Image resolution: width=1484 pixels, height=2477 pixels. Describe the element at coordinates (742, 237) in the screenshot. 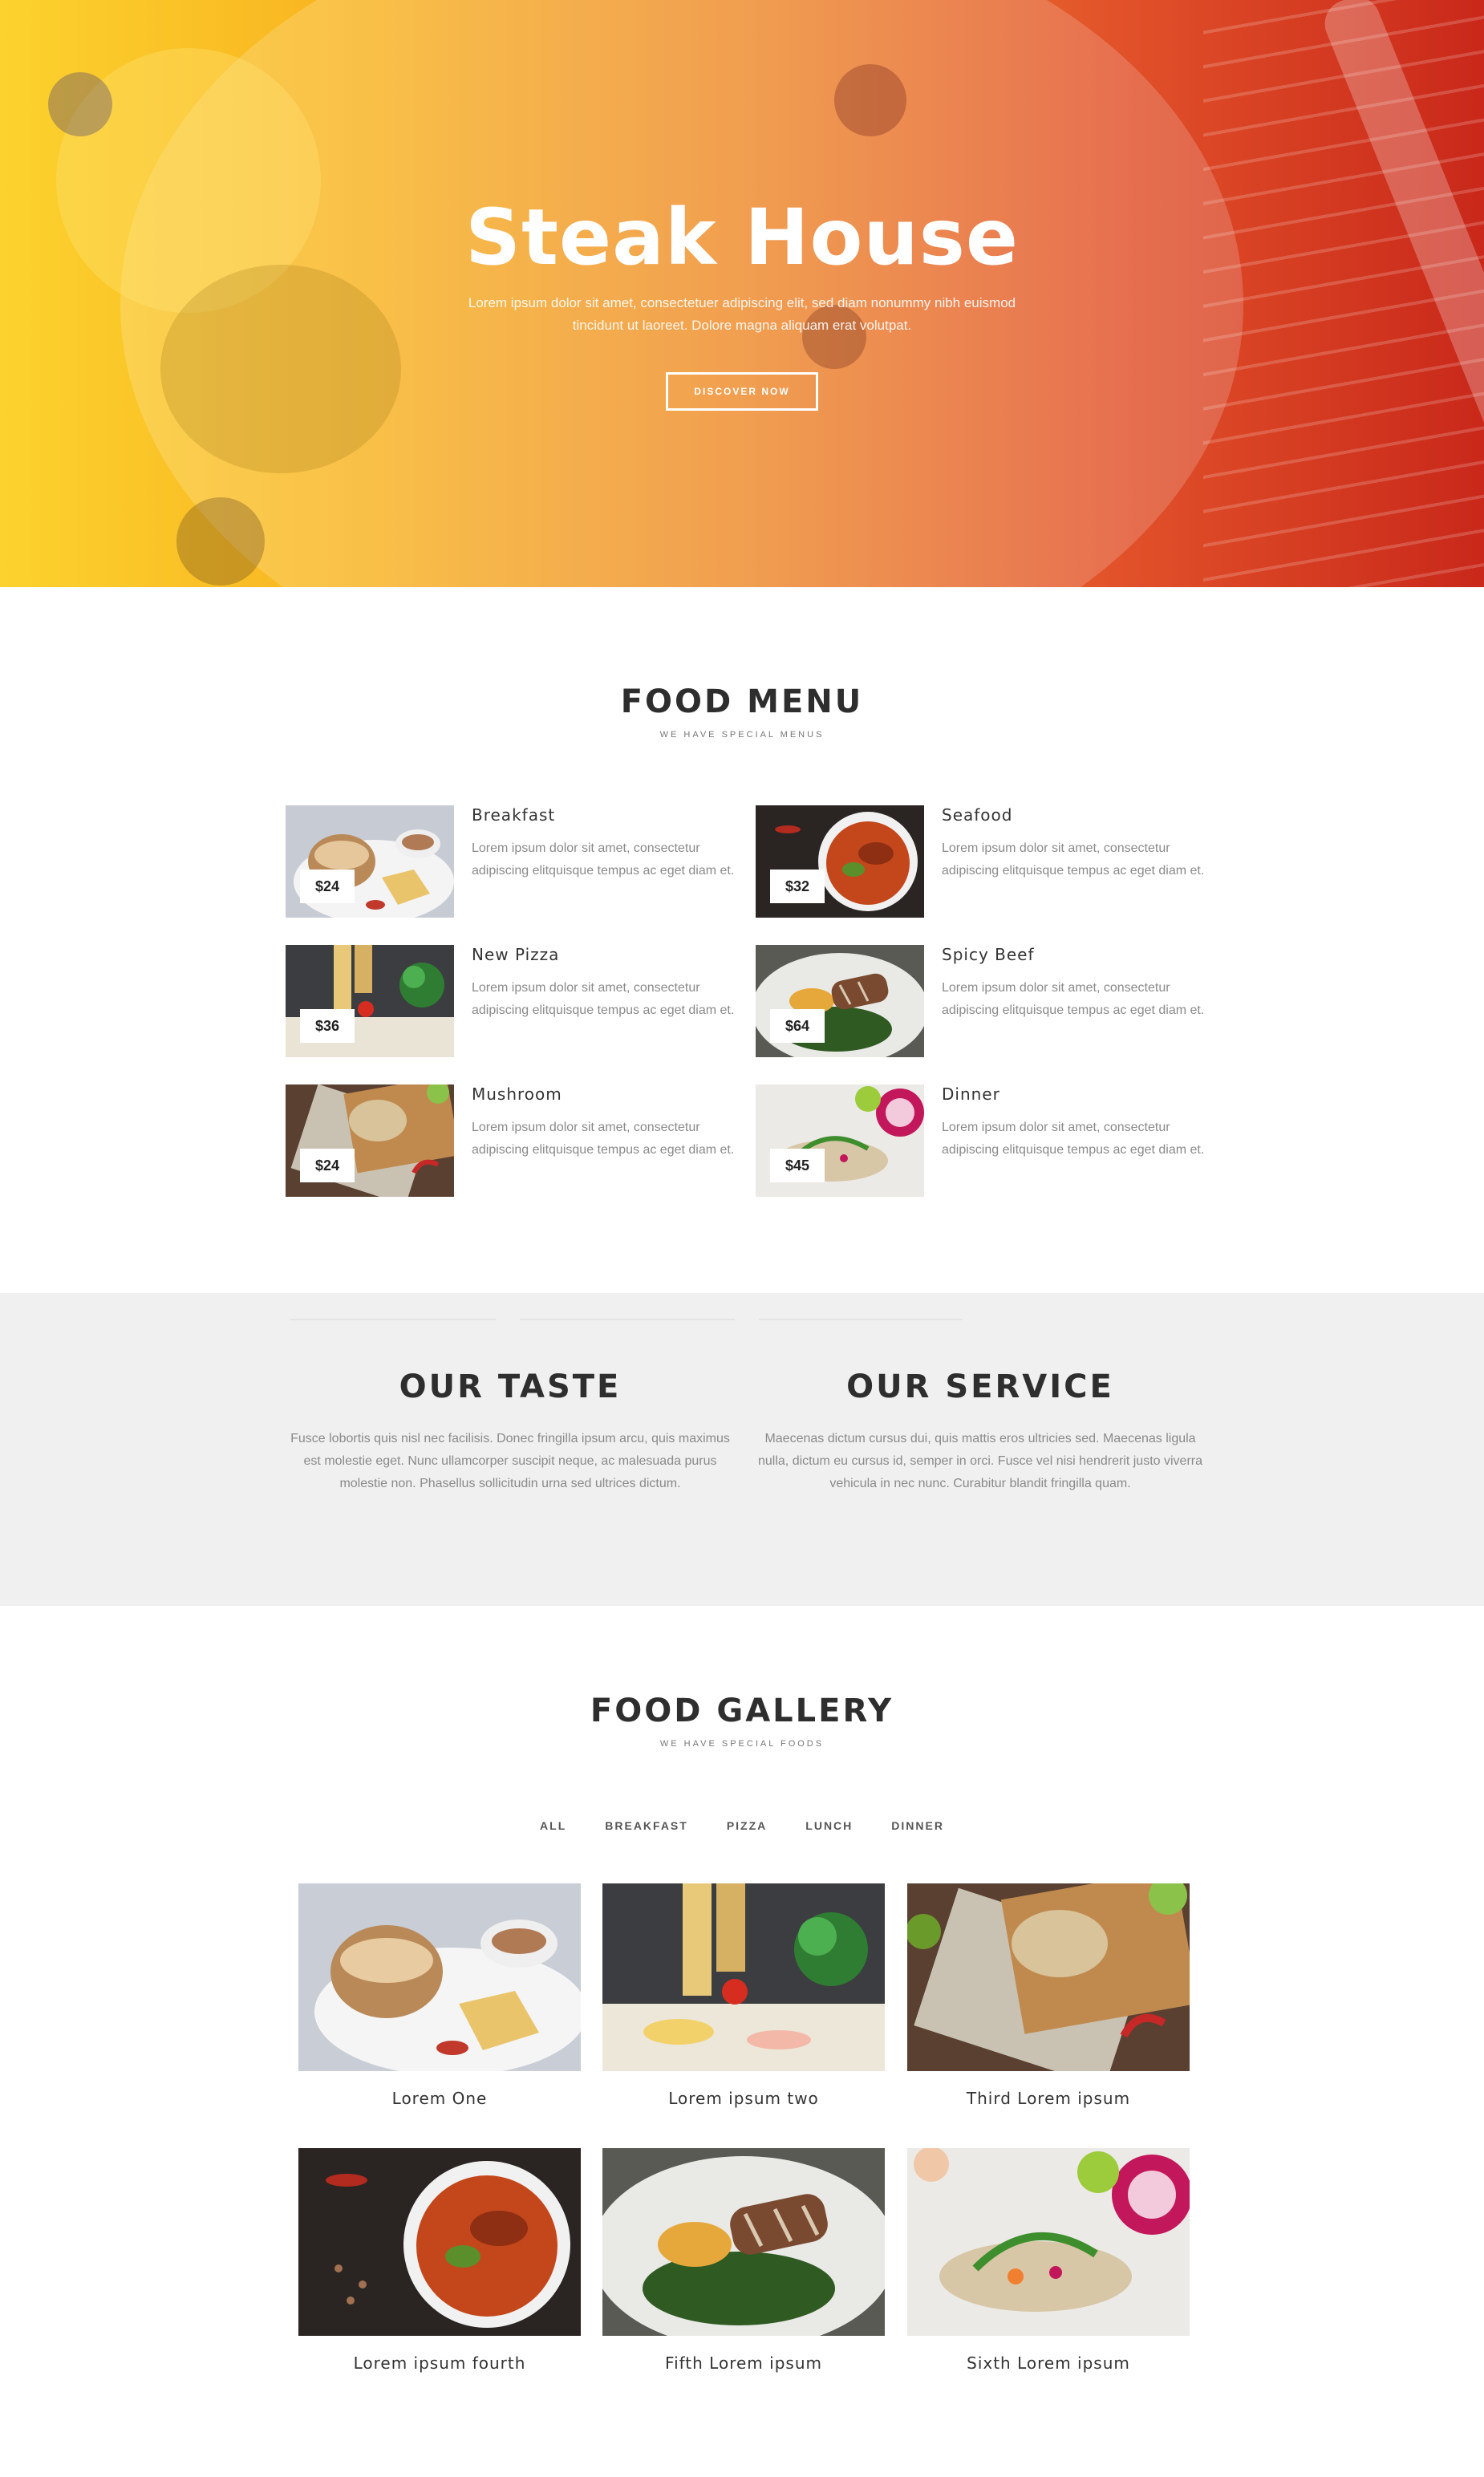

I see `hero-title: Steak House` at that location.